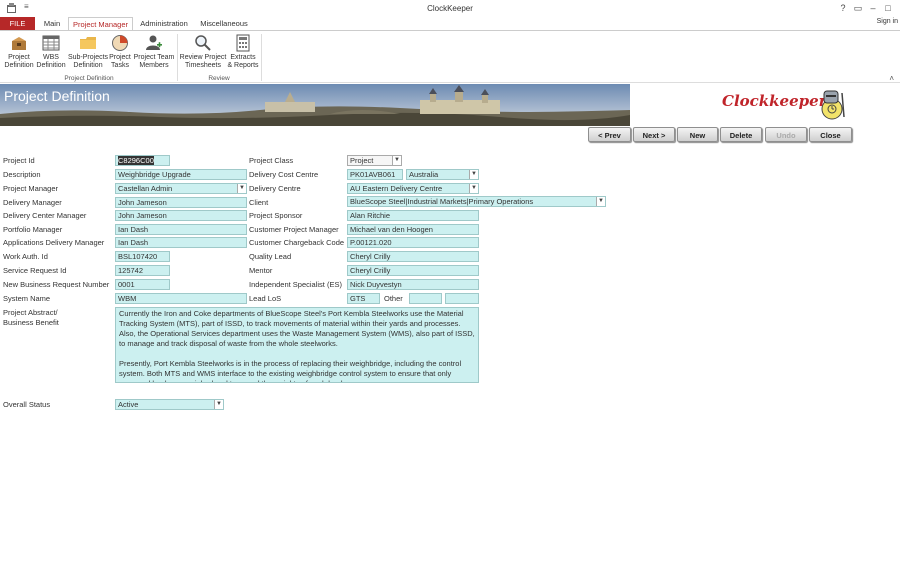 The image size is (900, 577). What do you see at coordinates (22, 174) in the screenshot?
I see `description-label: Description` at bounding box center [22, 174].